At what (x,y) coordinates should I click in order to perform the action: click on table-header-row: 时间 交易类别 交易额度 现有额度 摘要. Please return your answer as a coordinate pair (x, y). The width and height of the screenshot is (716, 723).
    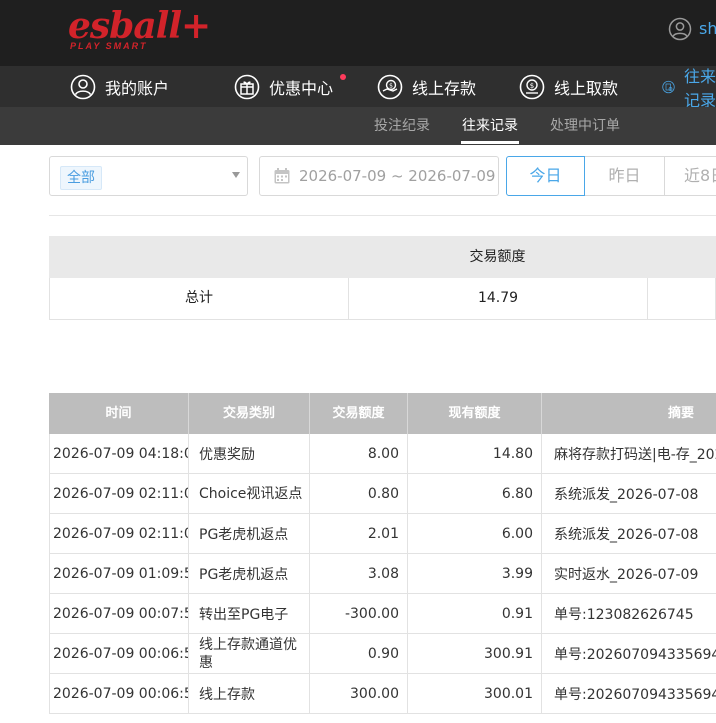
    Looking at the image, I should click on (382, 413).